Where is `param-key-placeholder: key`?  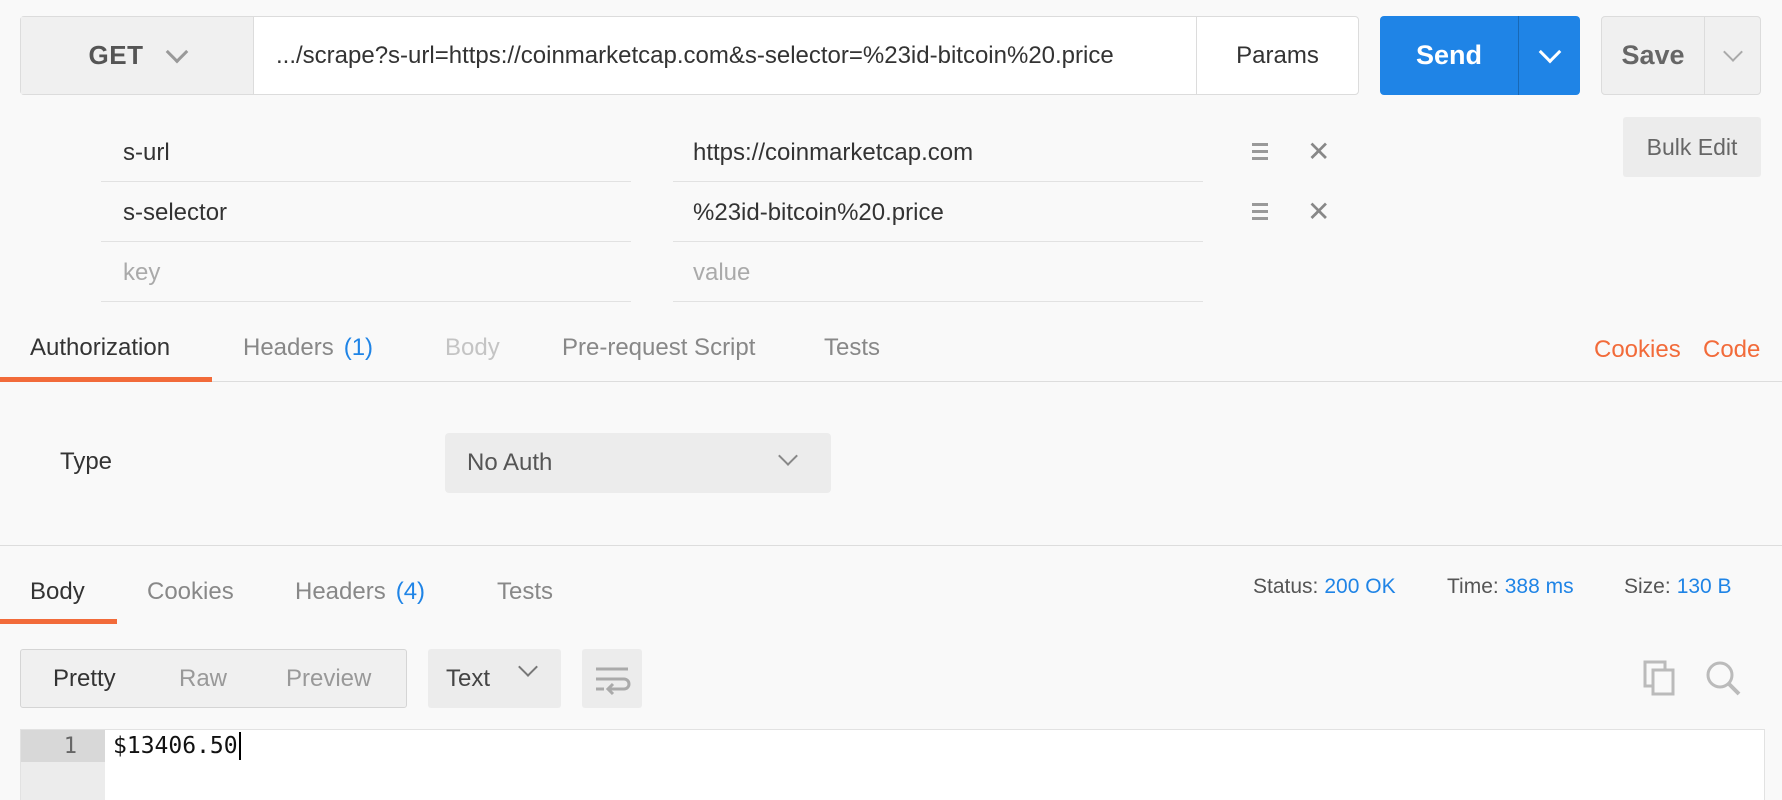
param-key-placeholder: key is located at coordinates (366, 273).